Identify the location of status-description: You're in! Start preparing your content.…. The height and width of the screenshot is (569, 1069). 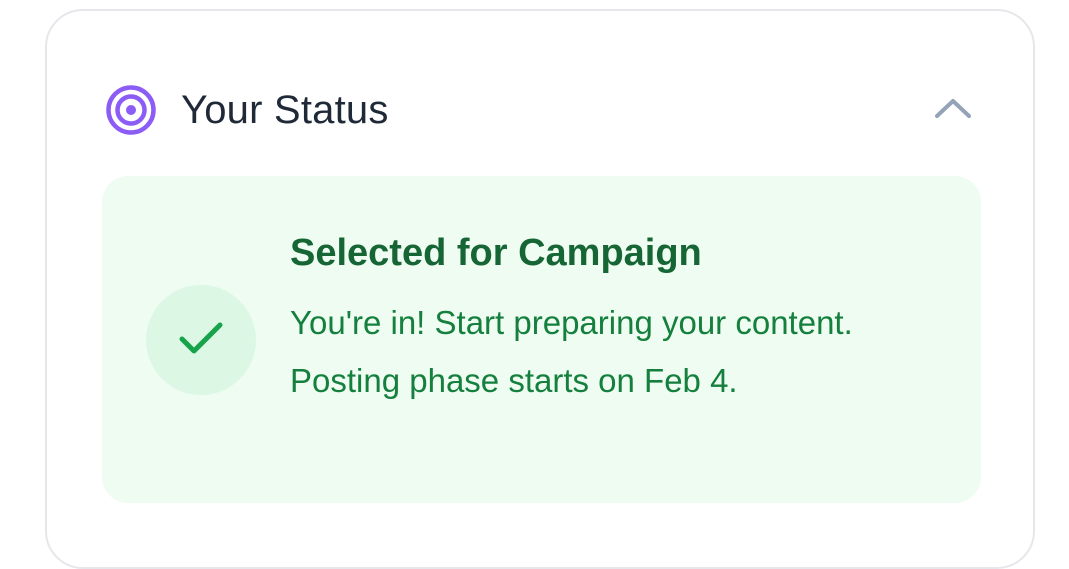
(571, 351).